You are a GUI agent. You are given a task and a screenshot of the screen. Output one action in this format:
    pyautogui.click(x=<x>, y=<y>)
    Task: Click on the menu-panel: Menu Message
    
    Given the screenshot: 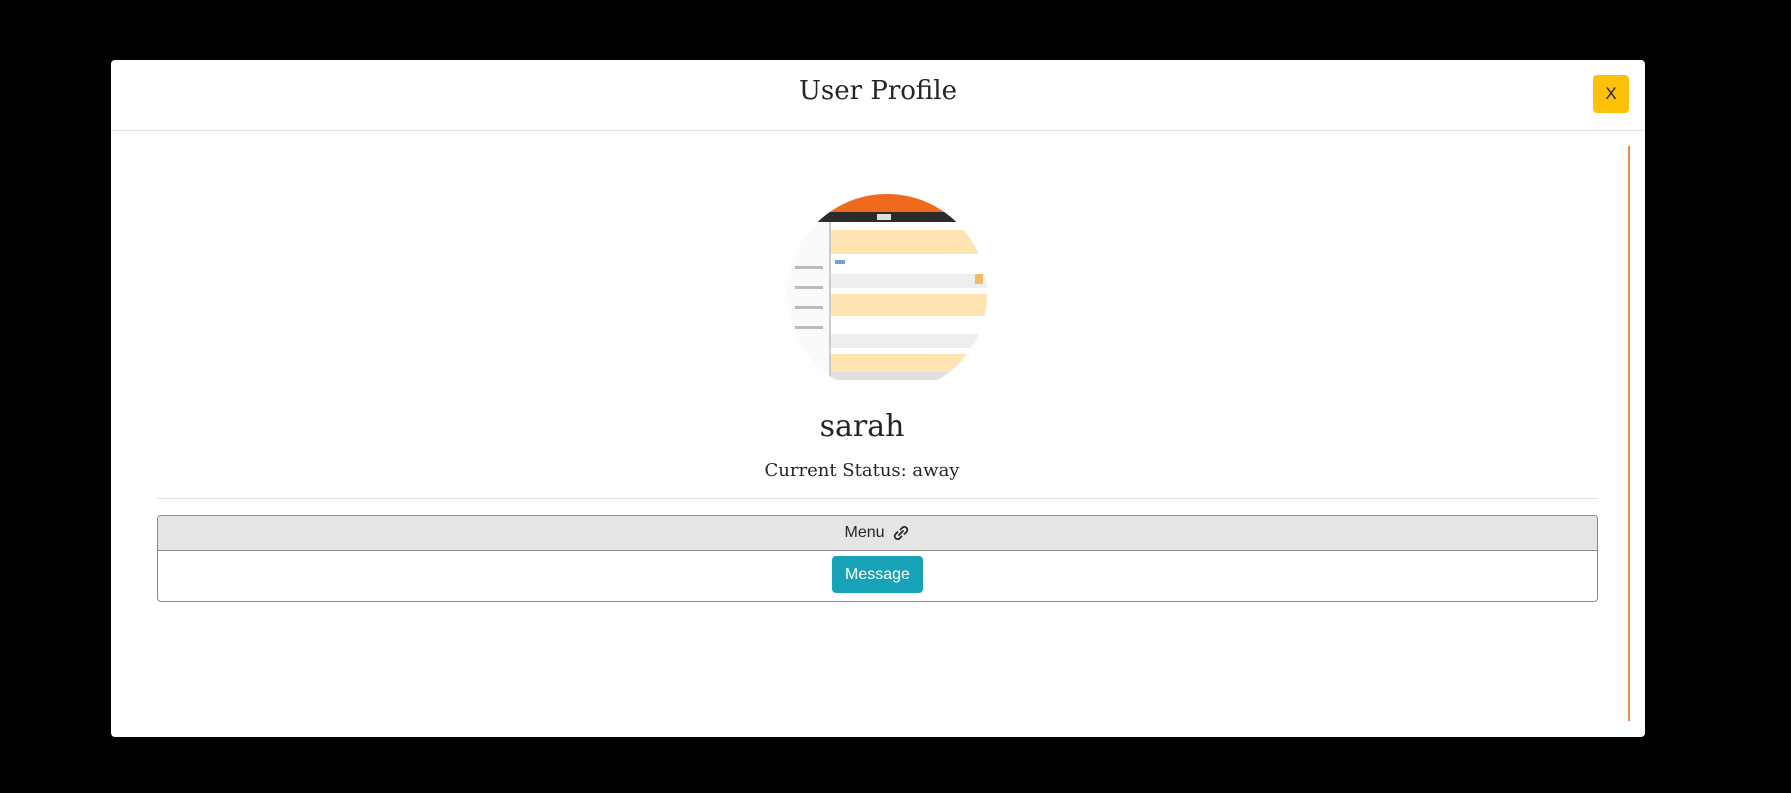 What is the action you would take?
    pyautogui.click(x=877, y=558)
    